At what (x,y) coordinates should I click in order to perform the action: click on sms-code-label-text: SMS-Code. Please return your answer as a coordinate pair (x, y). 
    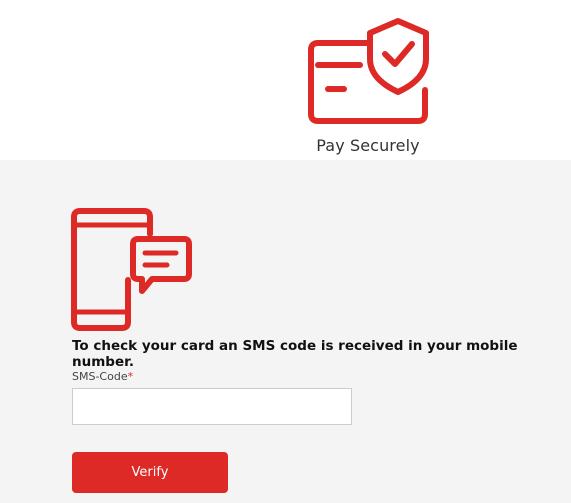
    Looking at the image, I should click on (100, 376).